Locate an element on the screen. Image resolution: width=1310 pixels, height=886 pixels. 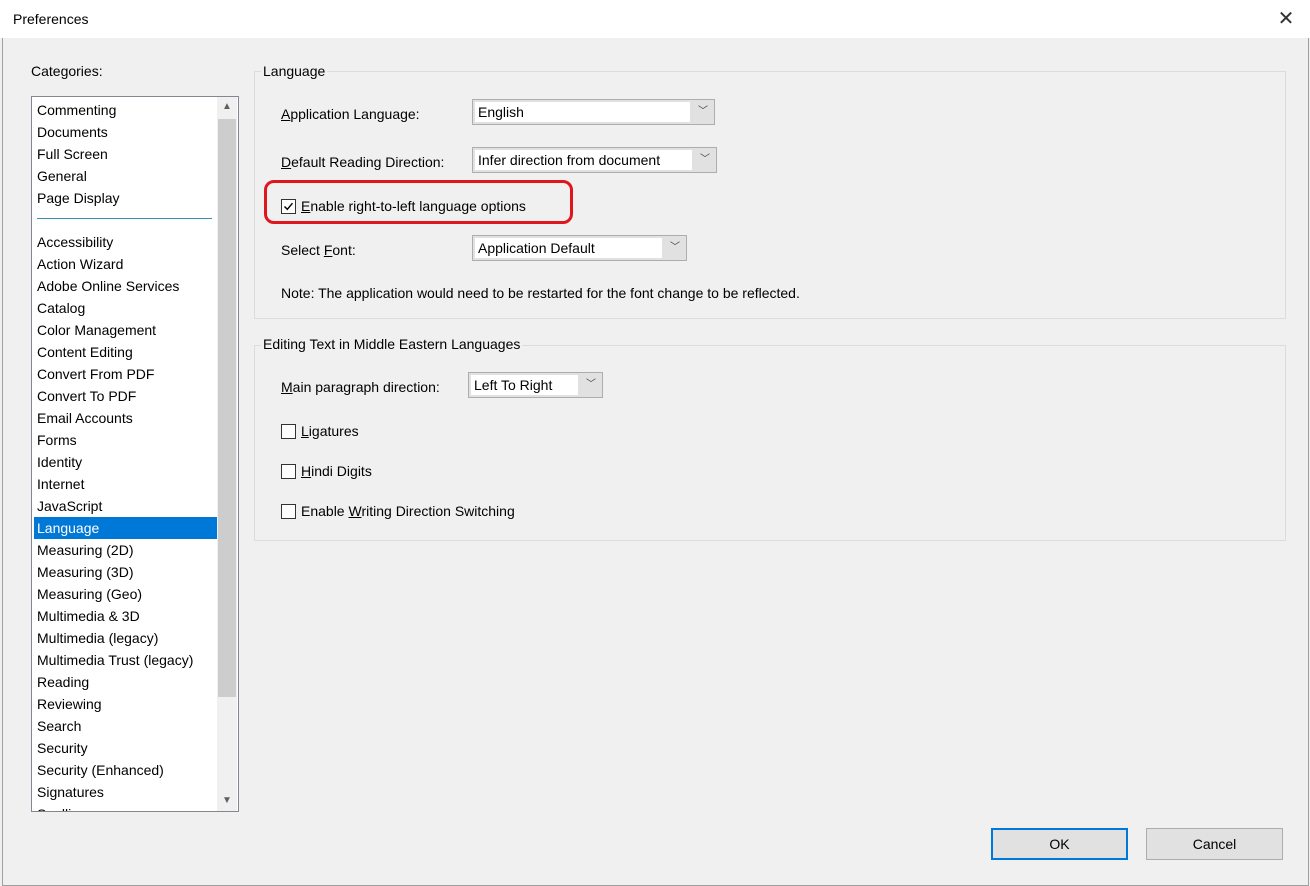
scroll-thumb is located at coordinates (227, 408).